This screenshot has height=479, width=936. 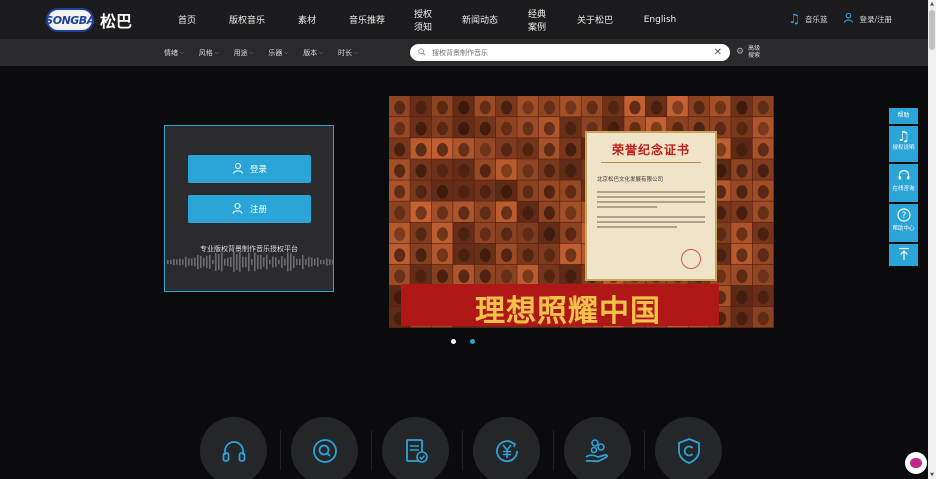 I want to click on search-box: ✕, so click(x=570, y=52).